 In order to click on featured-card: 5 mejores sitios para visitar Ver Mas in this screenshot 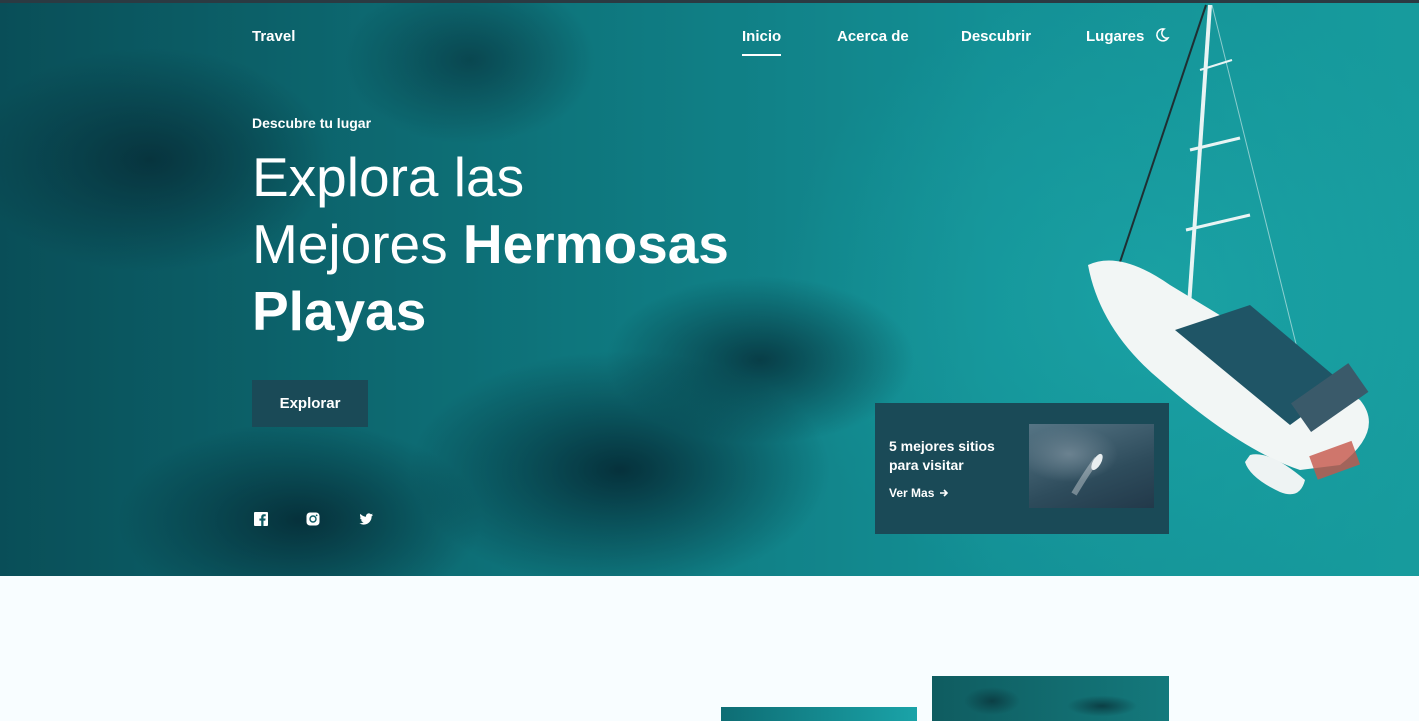, I will do `click(1022, 468)`.